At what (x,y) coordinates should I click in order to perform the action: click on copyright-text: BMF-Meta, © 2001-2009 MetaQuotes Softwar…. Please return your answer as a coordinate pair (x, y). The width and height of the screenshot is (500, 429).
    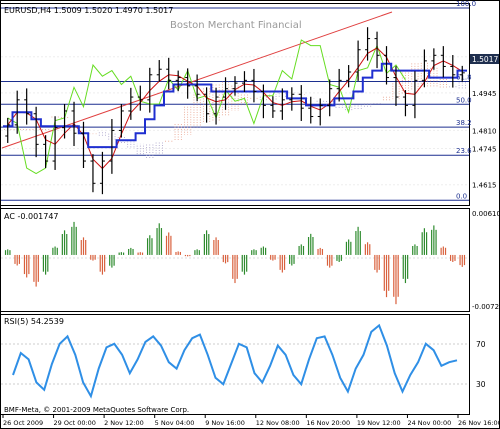
    Looking at the image, I should click on (96, 410).